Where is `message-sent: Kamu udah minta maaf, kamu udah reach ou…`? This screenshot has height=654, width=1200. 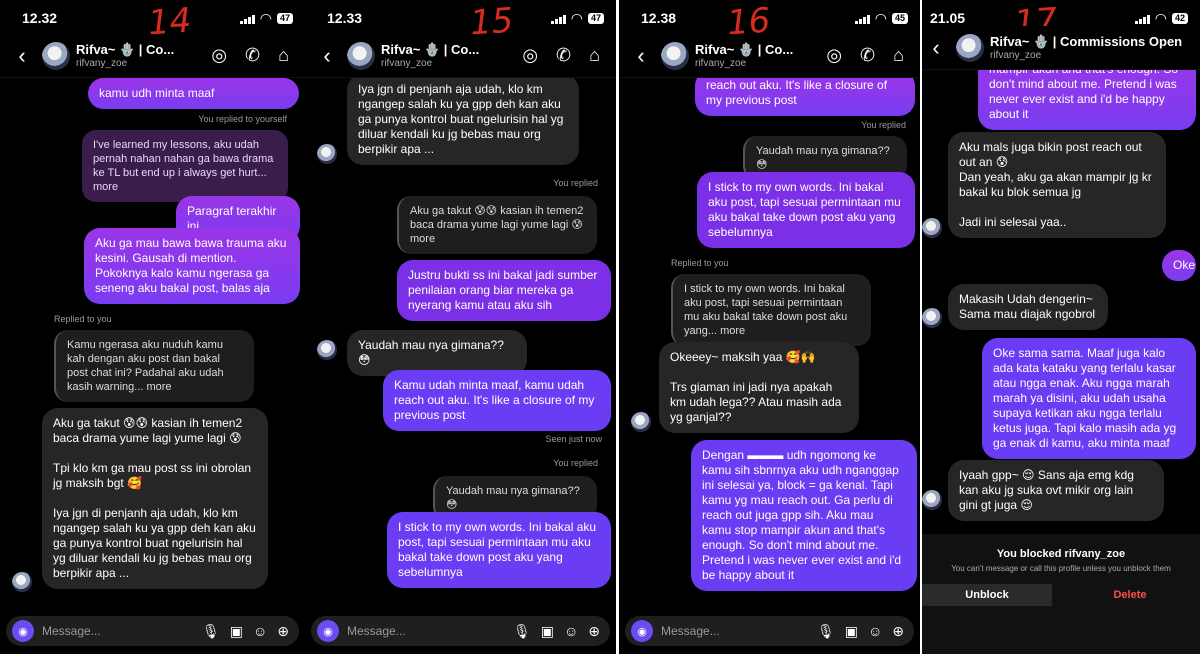
message-sent: Kamu udah minta maaf, kamu udah reach ou… is located at coordinates (497, 400).